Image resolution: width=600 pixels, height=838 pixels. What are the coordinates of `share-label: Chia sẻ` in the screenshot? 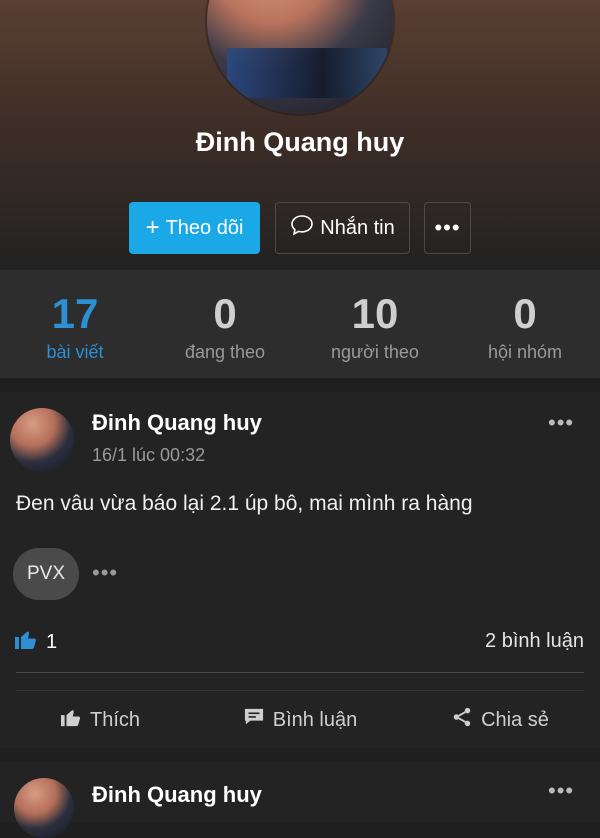 It's located at (515, 719).